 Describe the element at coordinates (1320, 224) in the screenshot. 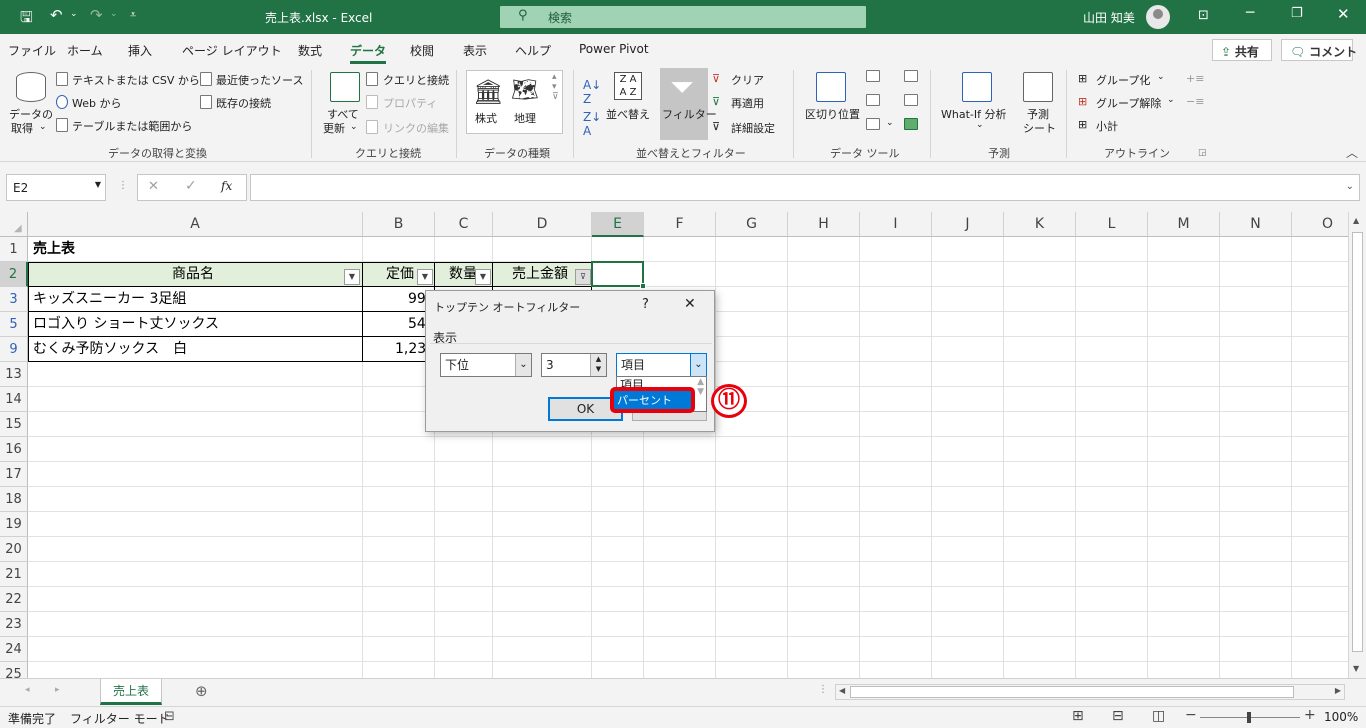

I see `col-header-o: O` at that location.